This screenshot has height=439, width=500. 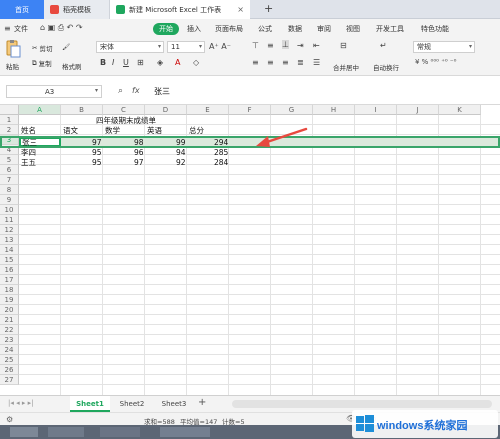 What do you see at coordinates (376, 110) in the screenshot?
I see `column-header-i: I` at bounding box center [376, 110].